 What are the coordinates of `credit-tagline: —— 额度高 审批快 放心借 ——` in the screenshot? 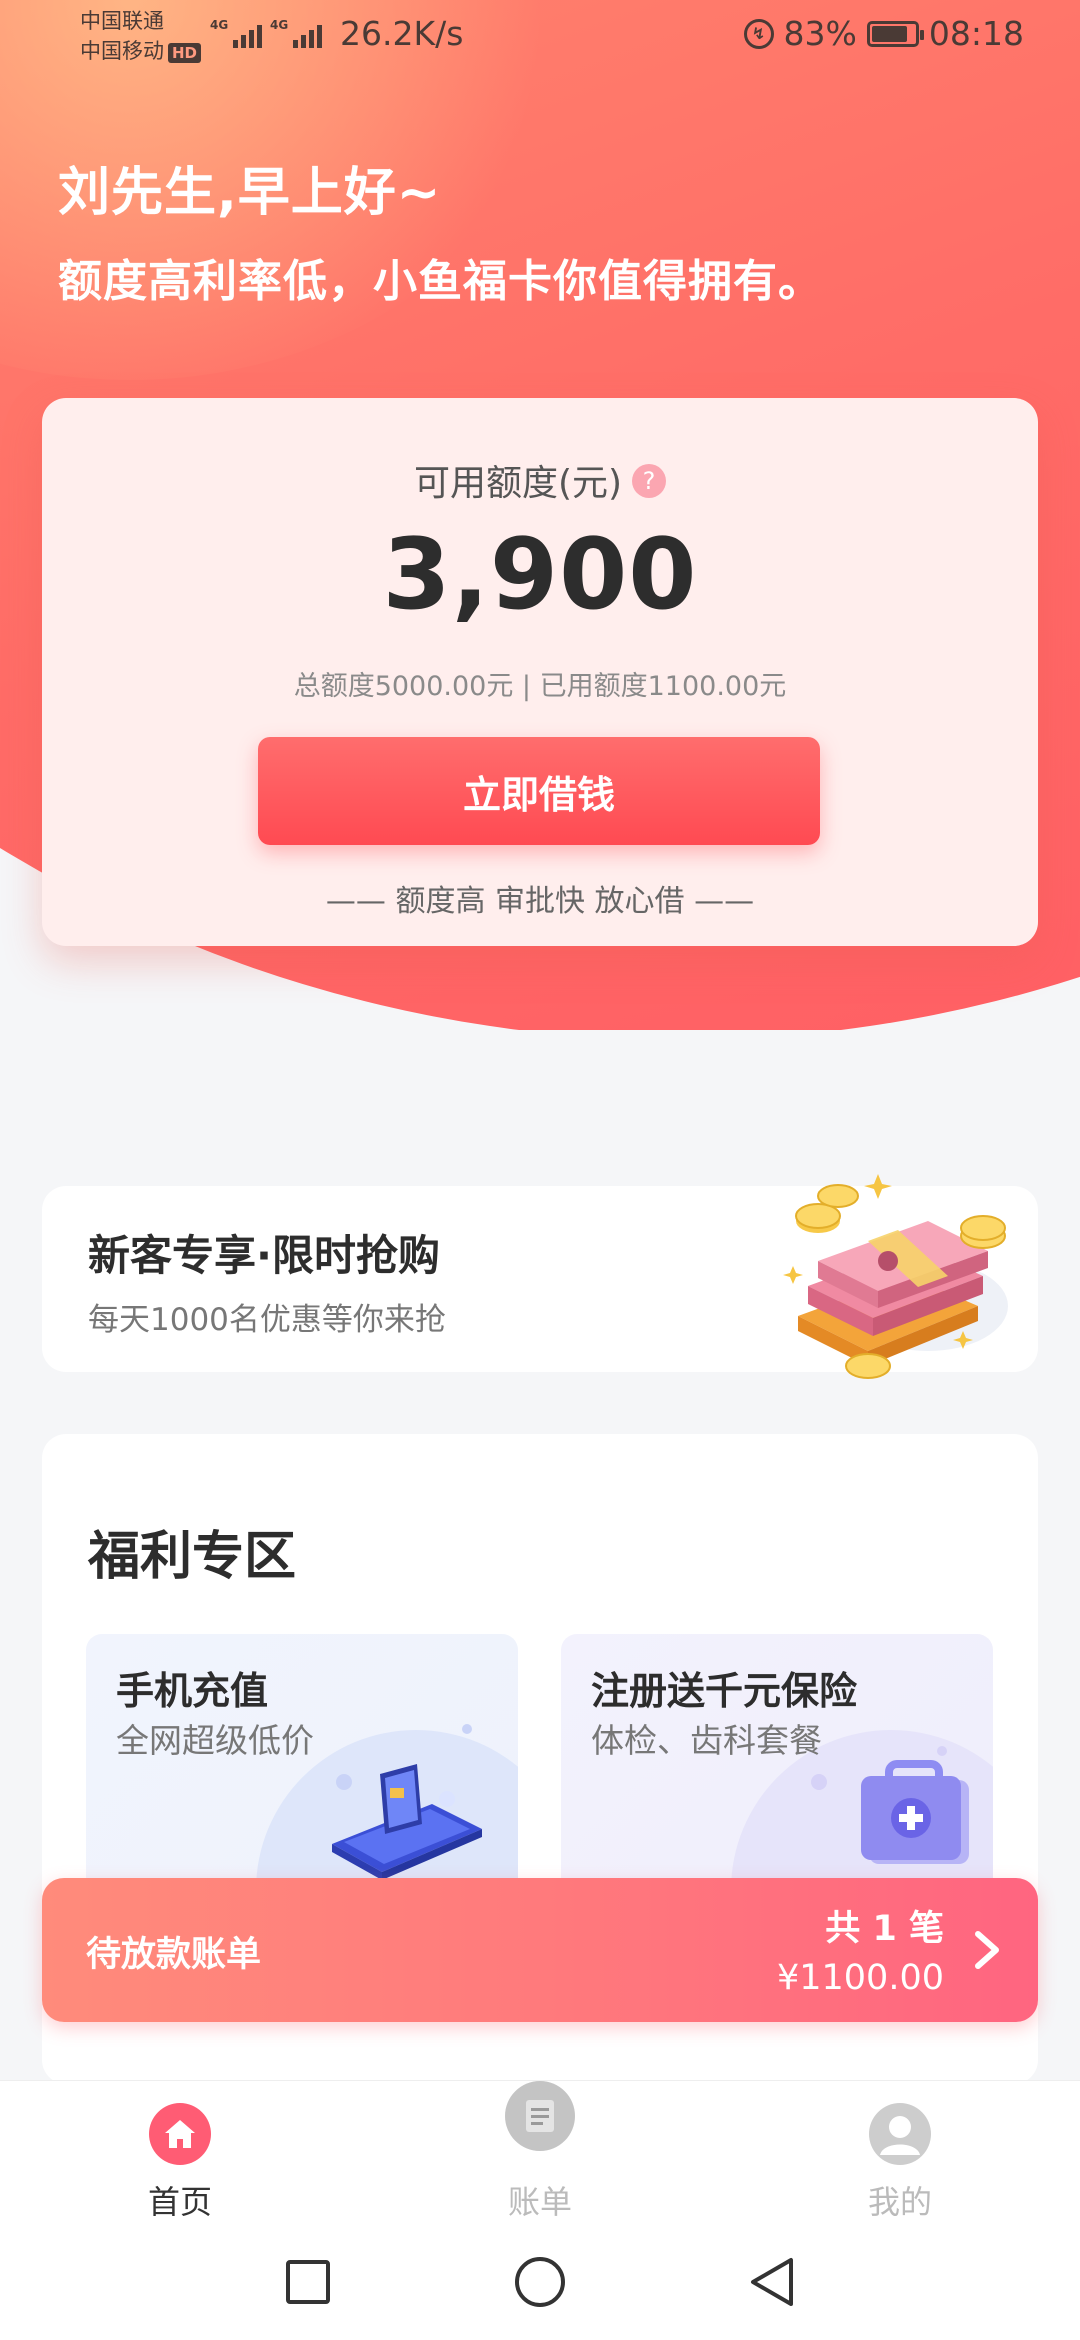 It's located at (540, 901).